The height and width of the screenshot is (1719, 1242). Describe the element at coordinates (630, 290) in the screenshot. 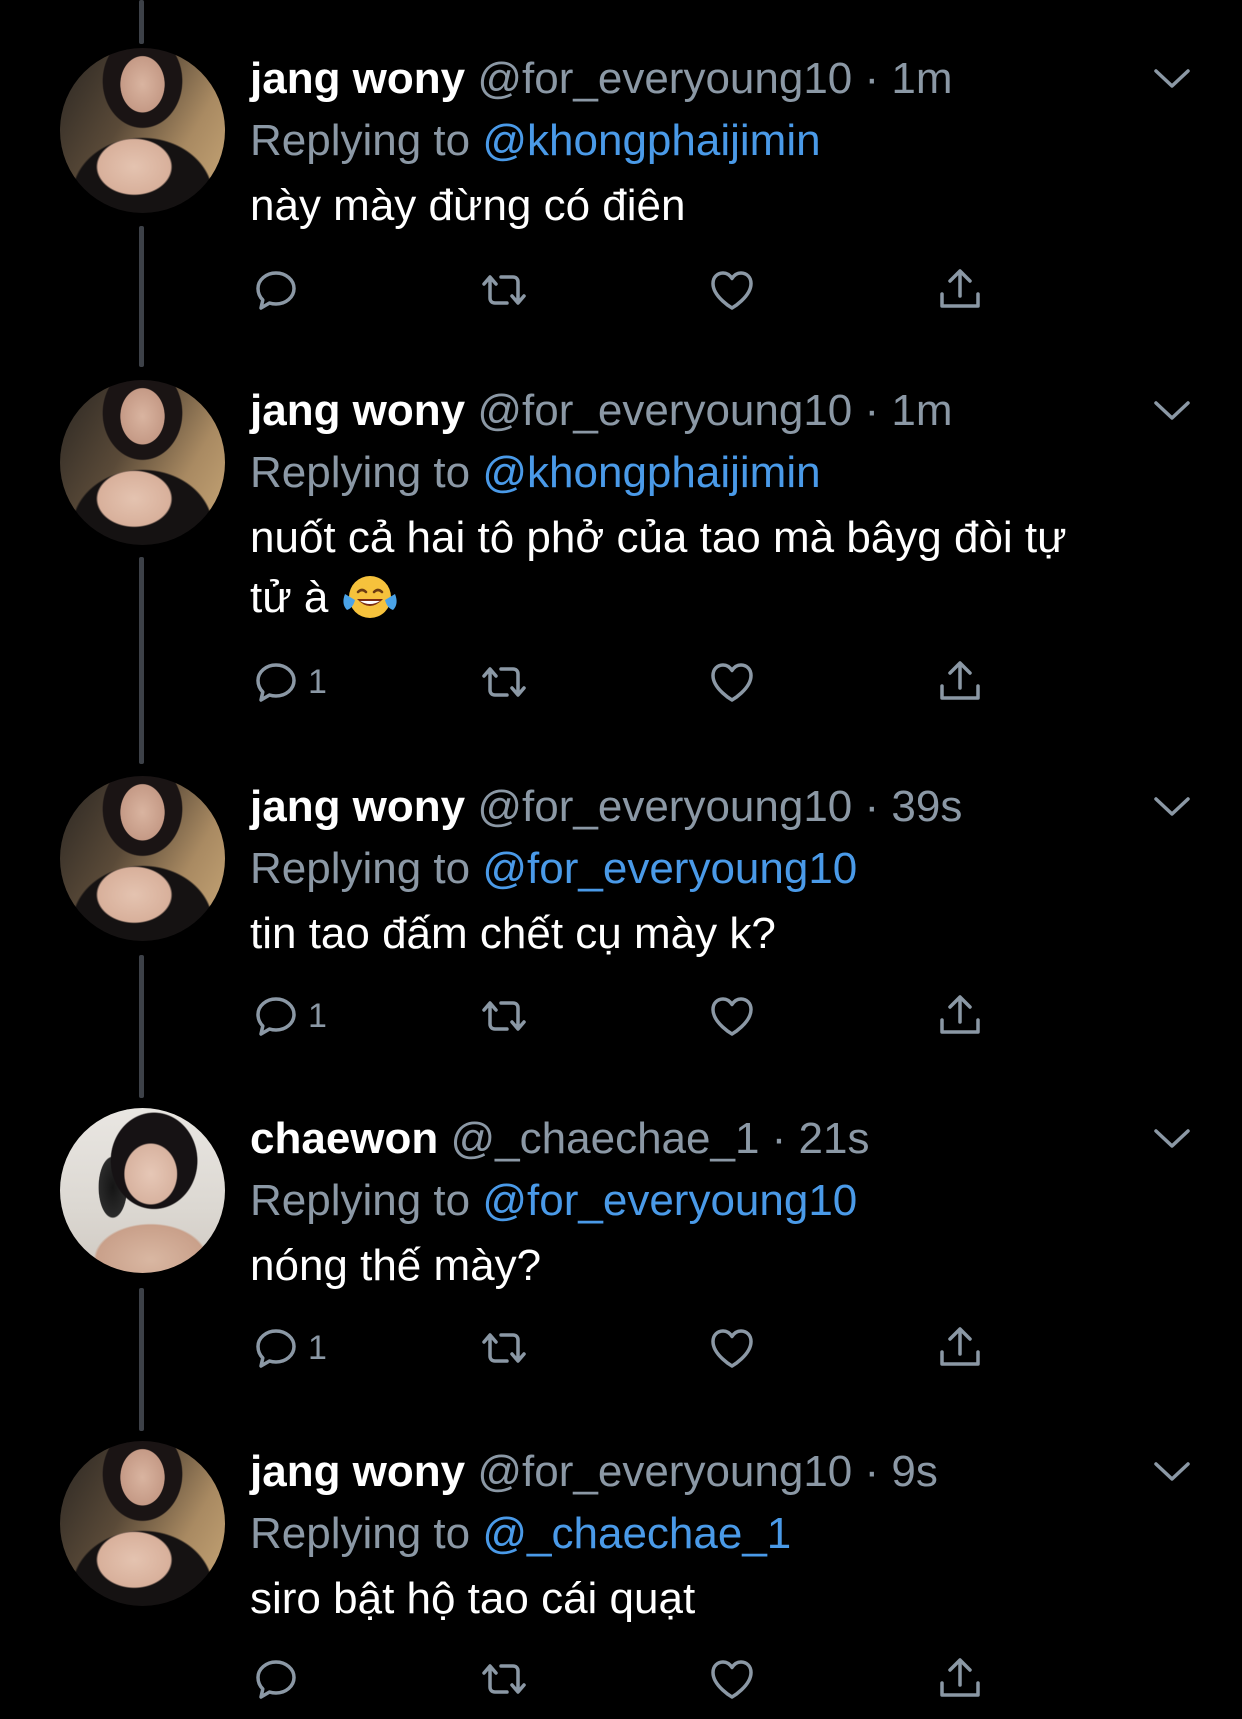

I see `tweet-actions` at that location.